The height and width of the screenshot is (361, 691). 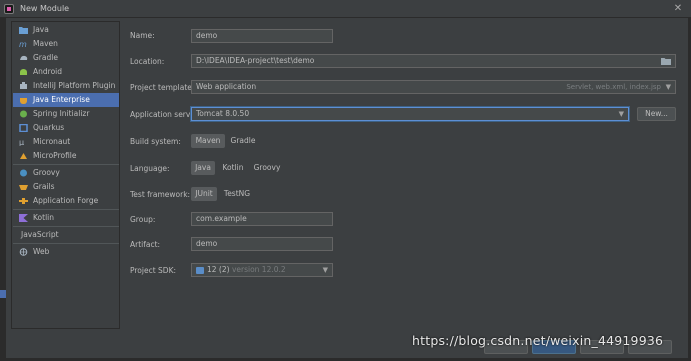 I want to click on intellij-app-icon, so click(x=9, y=9).